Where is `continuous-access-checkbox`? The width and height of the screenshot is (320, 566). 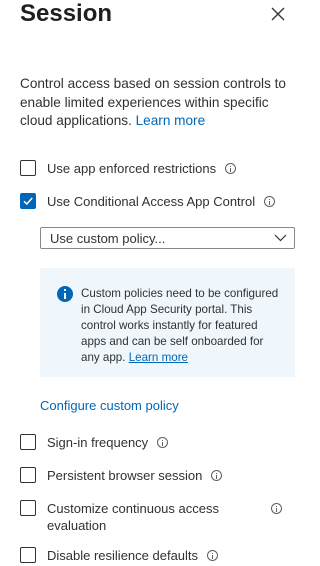
continuous-access-checkbox is located at coordinates (28, 508).